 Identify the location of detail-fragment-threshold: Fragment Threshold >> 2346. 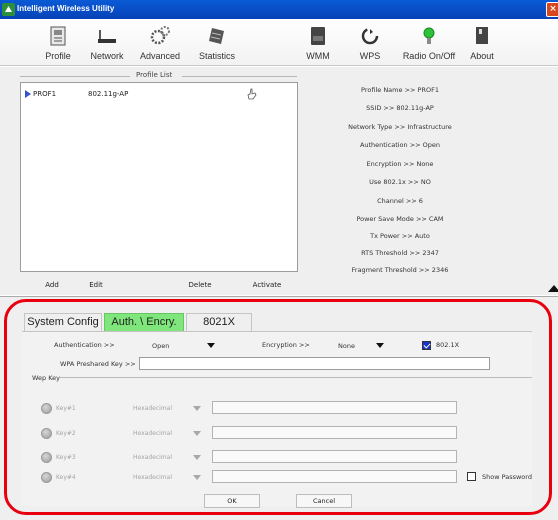
(400, 270).